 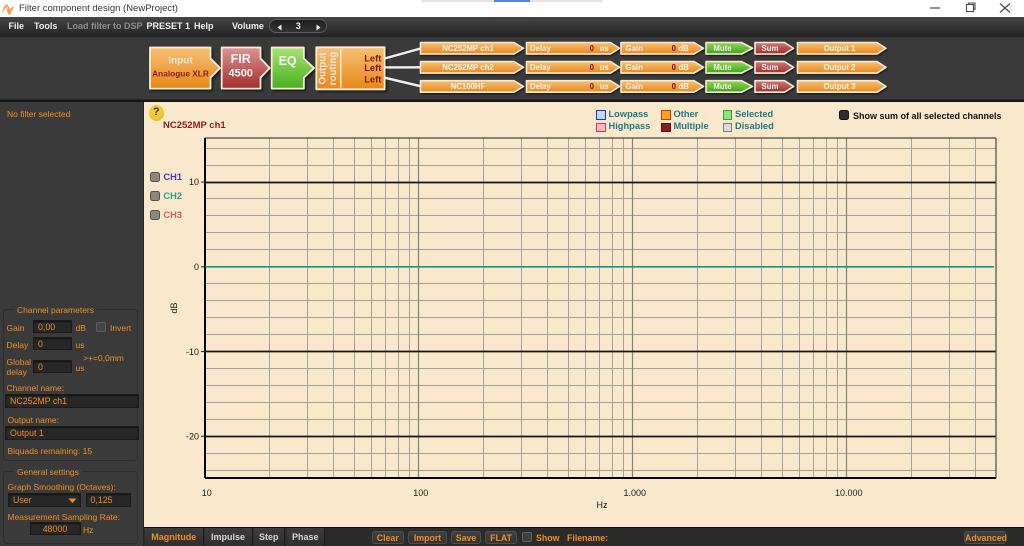 I want to click on svg-text: 4500, so click(x=240, y=73).